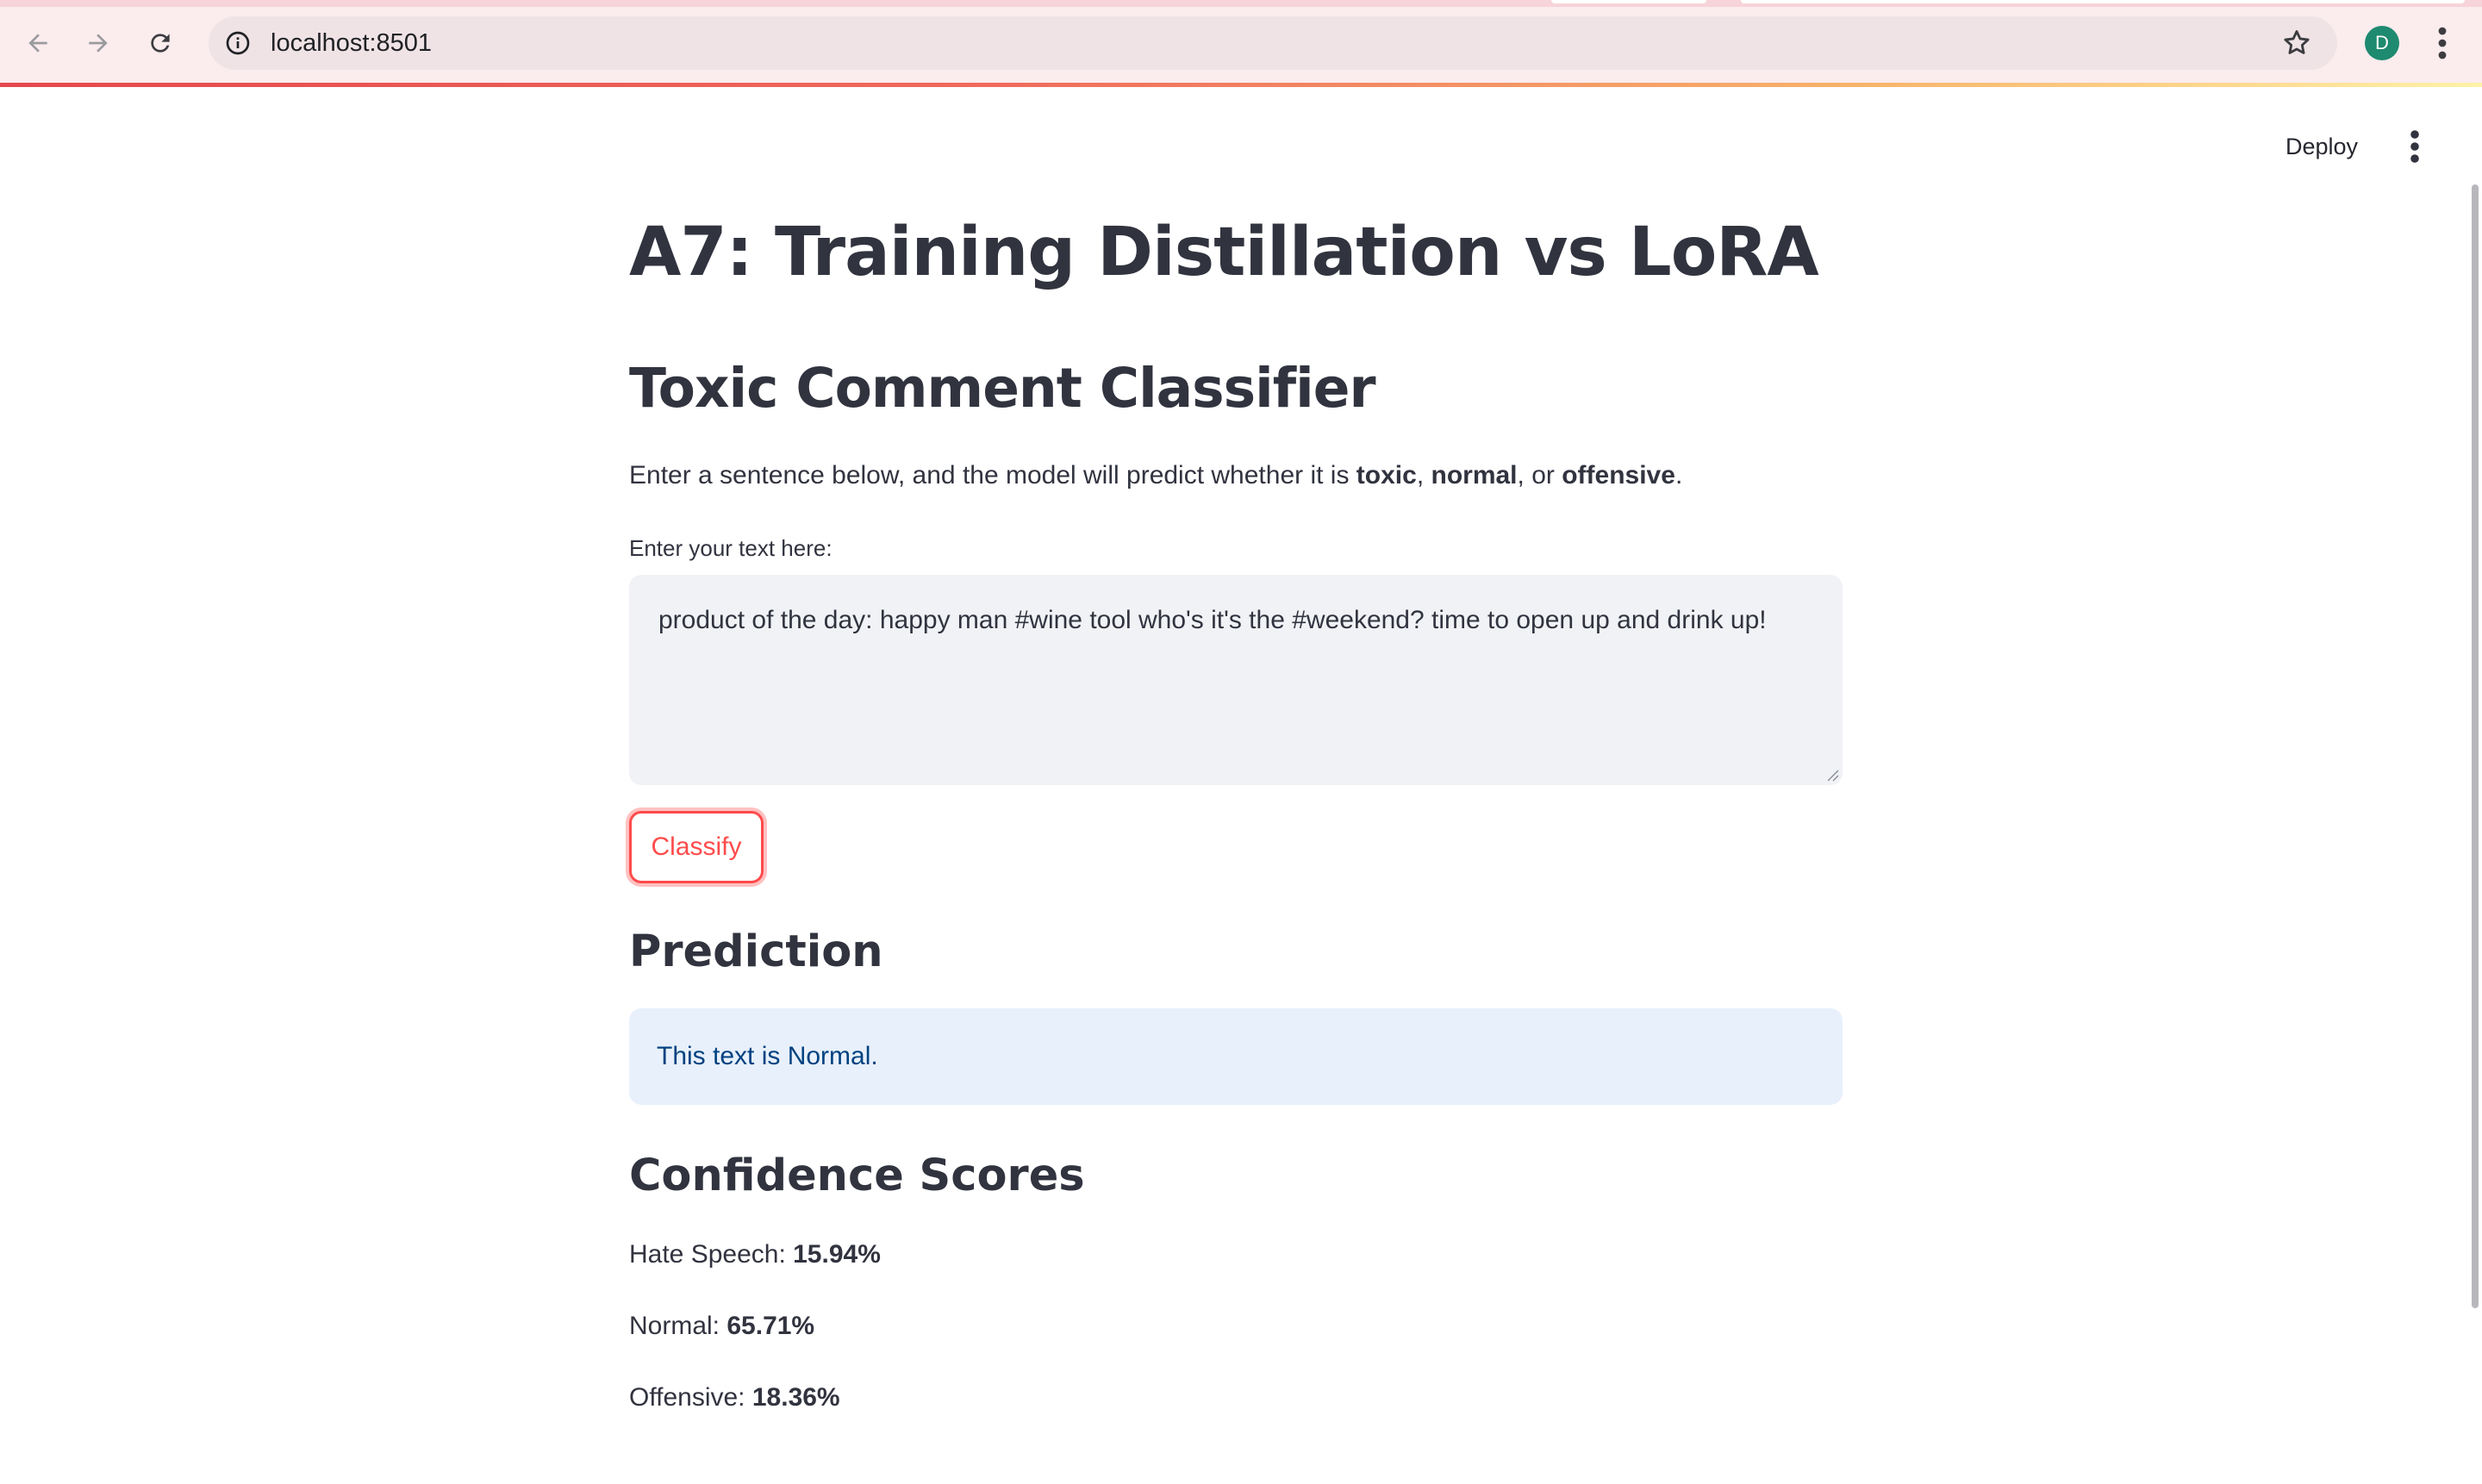  I want to click on page-title: A7: Training Distillation vs LoRA, so click(1224, 253).